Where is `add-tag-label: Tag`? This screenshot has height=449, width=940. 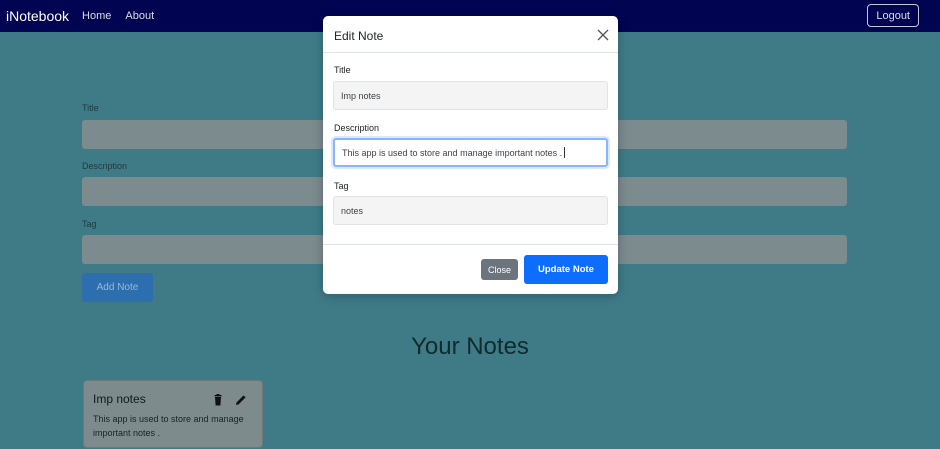
add-tag-label: Tag is located at coordinates (89, 224).